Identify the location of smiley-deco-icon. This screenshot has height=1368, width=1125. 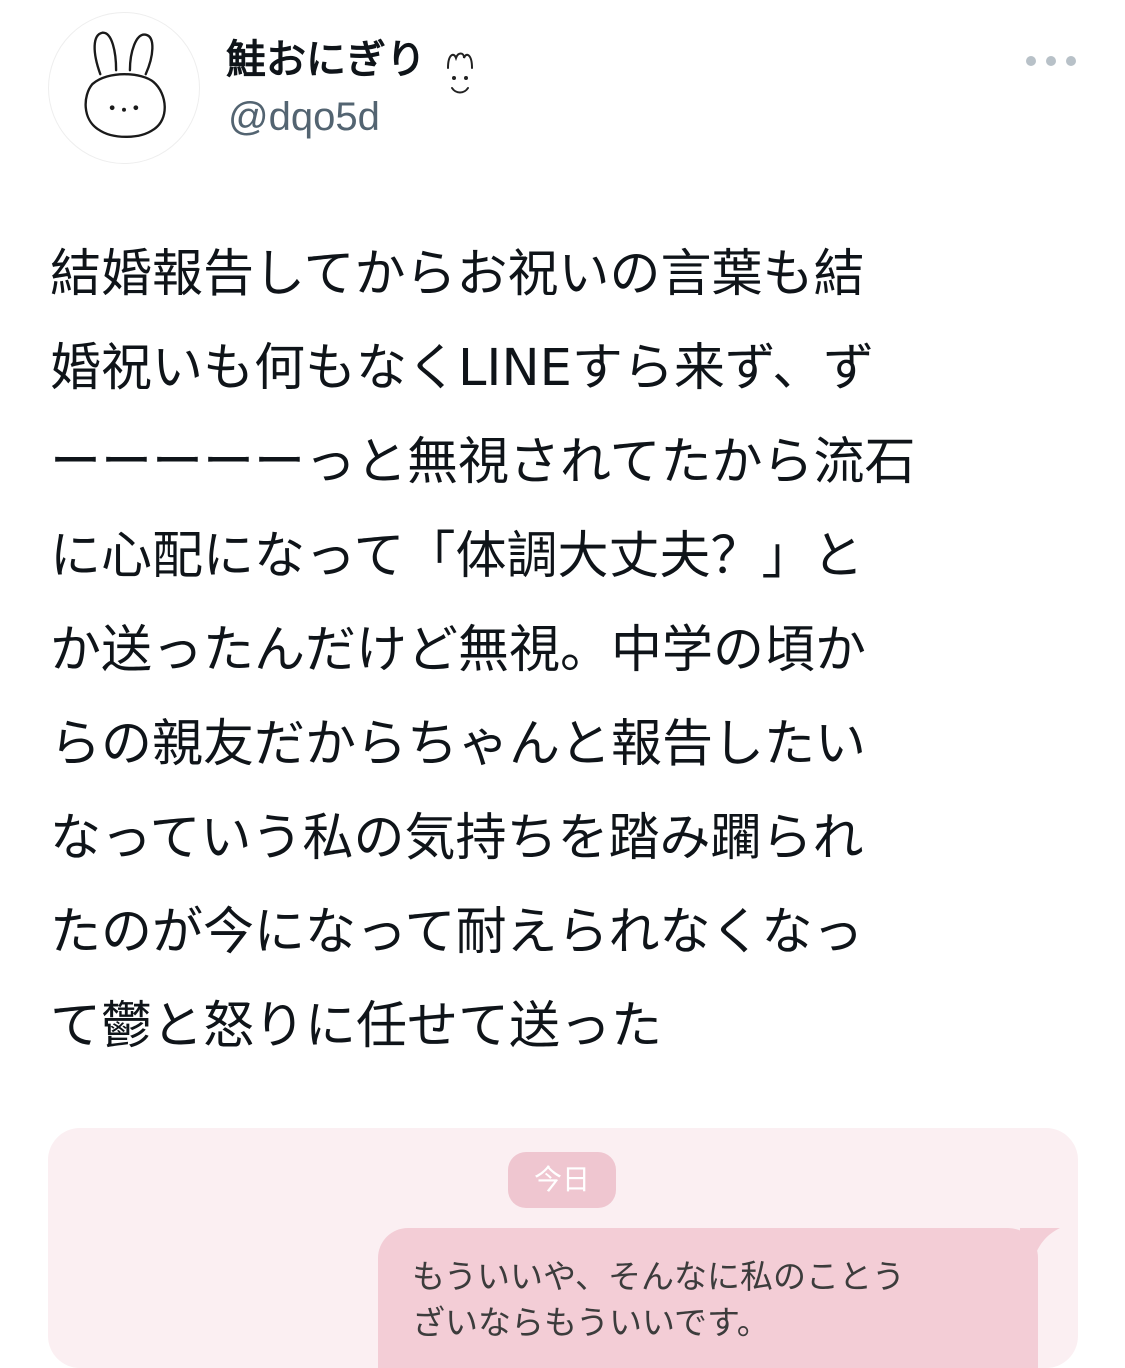
(460, 73).